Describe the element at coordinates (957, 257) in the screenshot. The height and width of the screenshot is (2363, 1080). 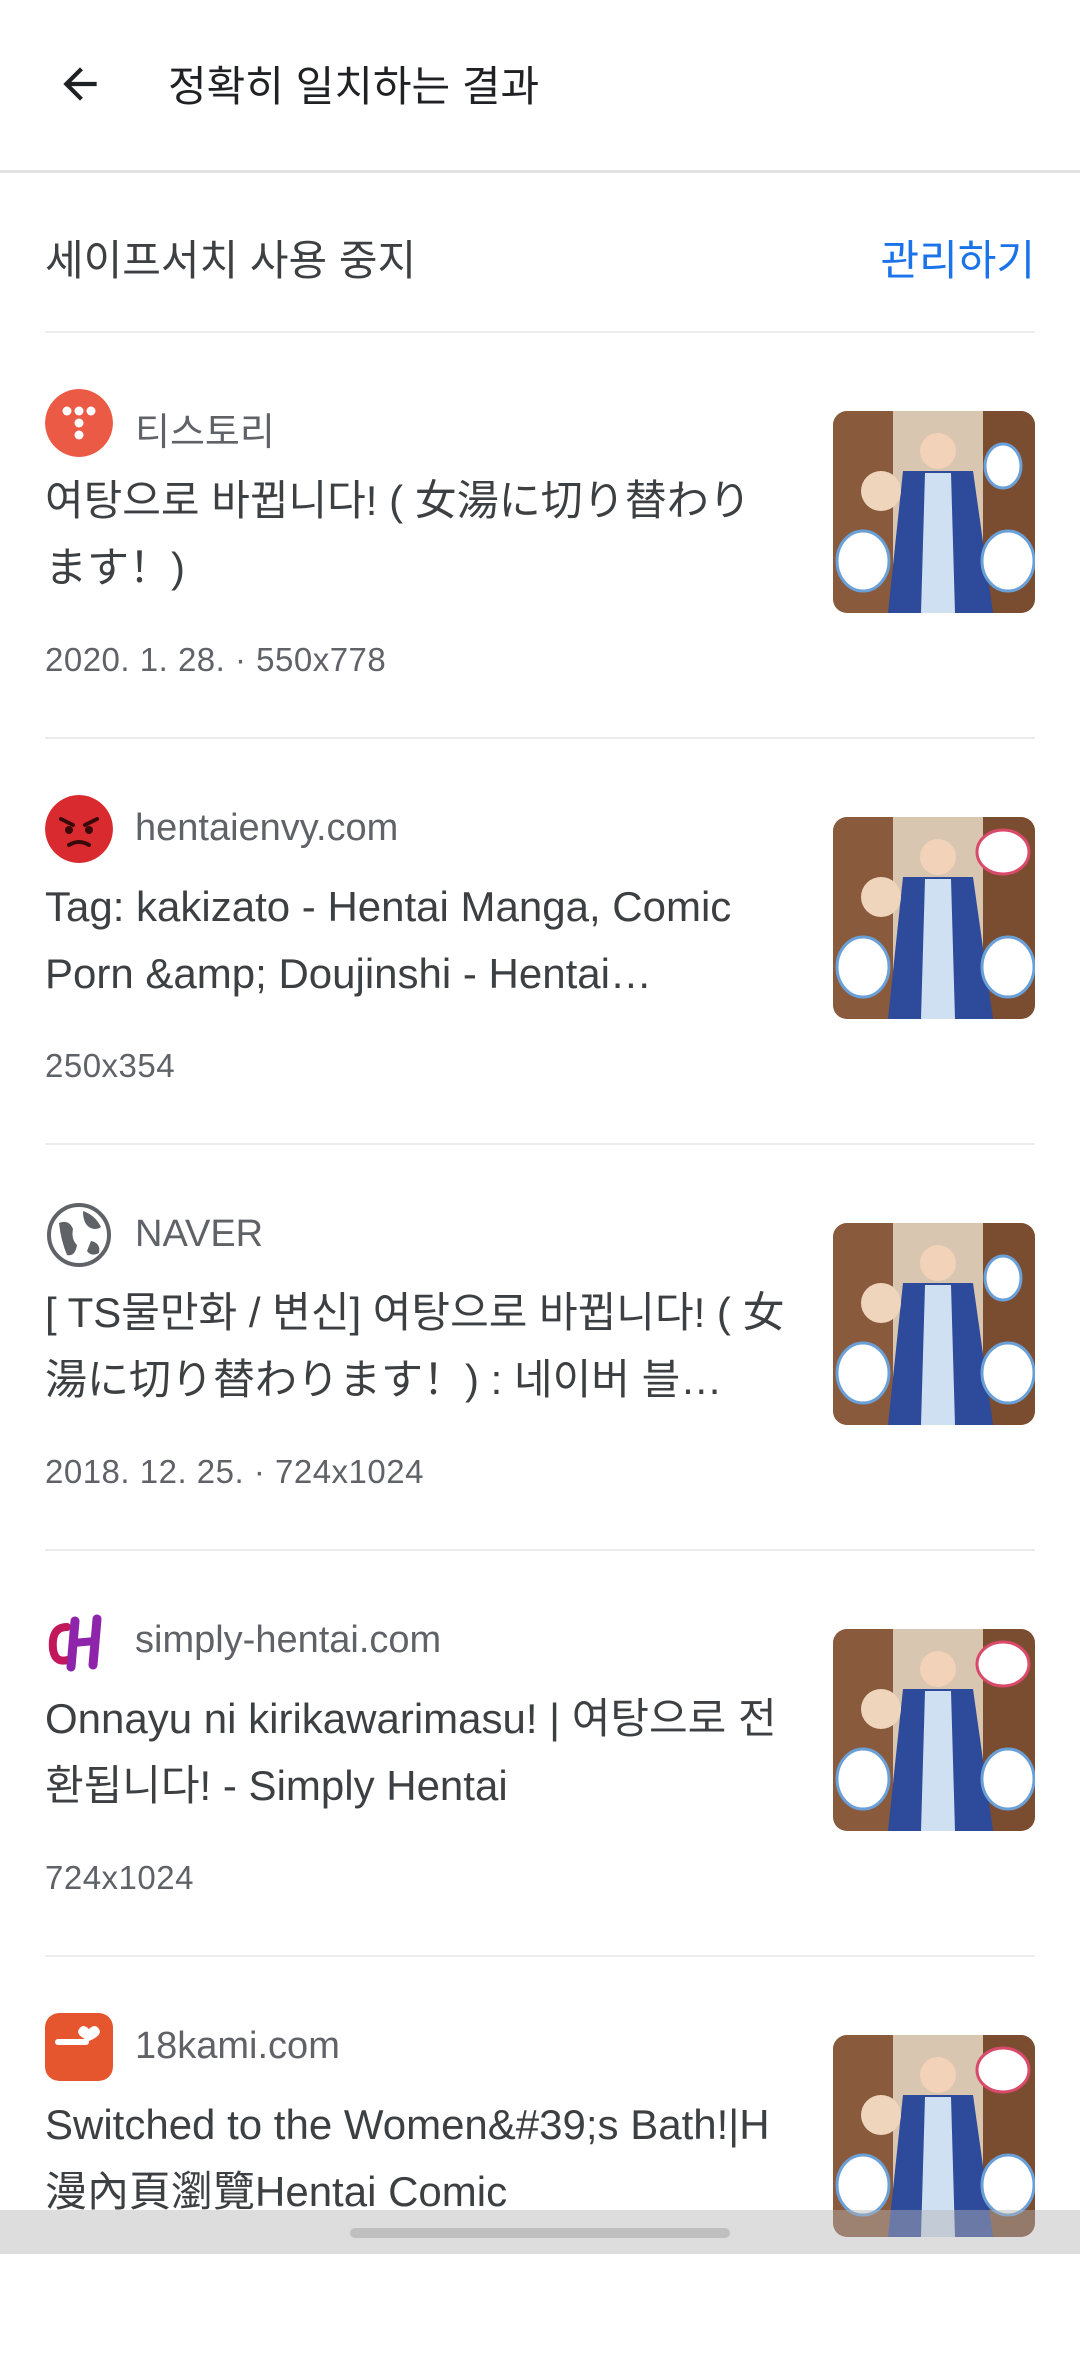
I see `manage-link: 관리하기` at that location.